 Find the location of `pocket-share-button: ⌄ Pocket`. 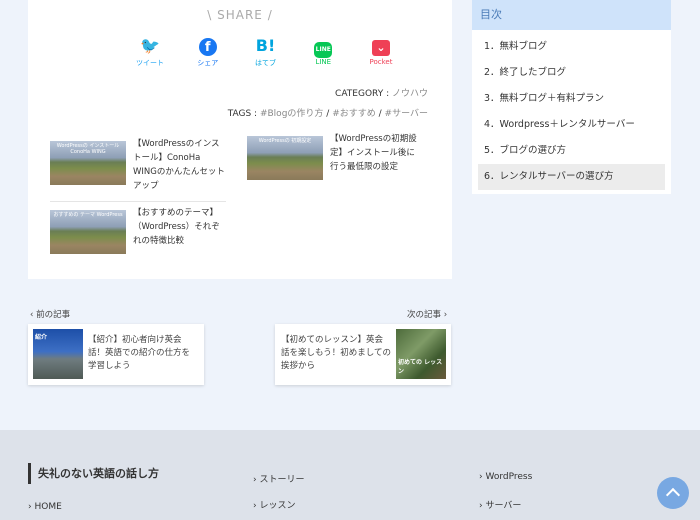

pocket-share-button: ⌄ Pocket is located at coordinates (381, 52).